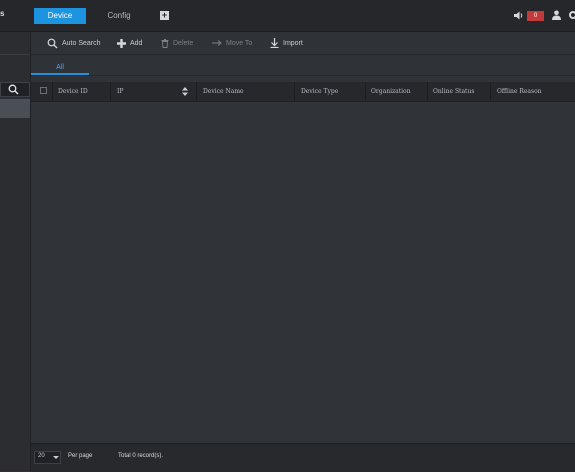  What do you see at coordinates (223, 91) in the screenshot?
I see `column-header-device-name: Device Name` at bounding box center [223, 91].